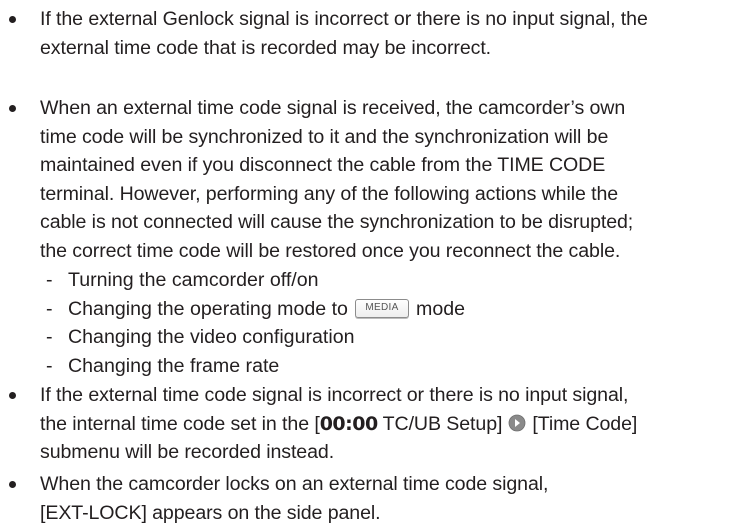 The width and height of the screenshot is (753, 527). Describe the element at coordinates (382, 308) in the screenshot. I see `media-mode-badge: MEDIA` at that location.